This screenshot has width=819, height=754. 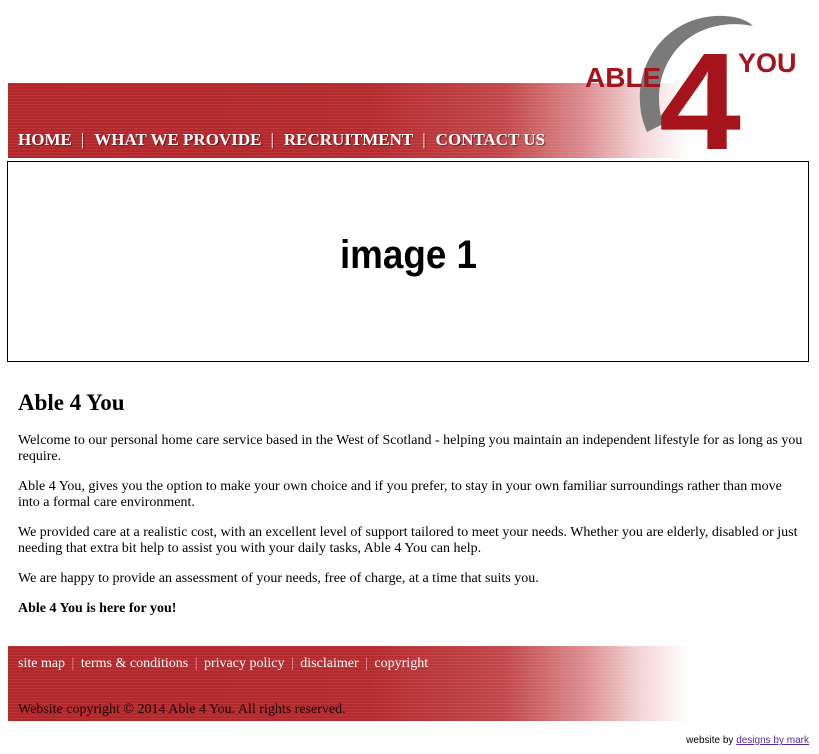 What do you see at coordinates (767, 63) in the screenshot?
I see `logo-word-you: YOU` at bounding box center [767, 63].